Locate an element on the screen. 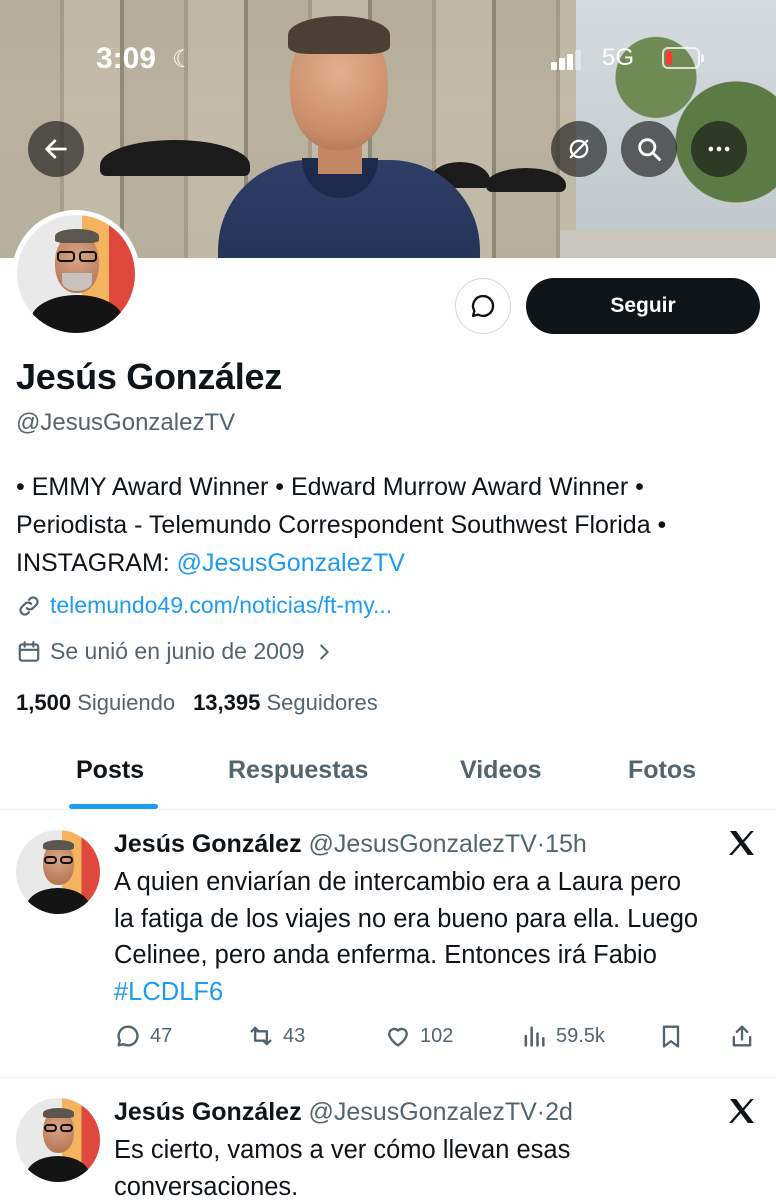  followers-count: 13,395 is located at coordinates (227, 702).